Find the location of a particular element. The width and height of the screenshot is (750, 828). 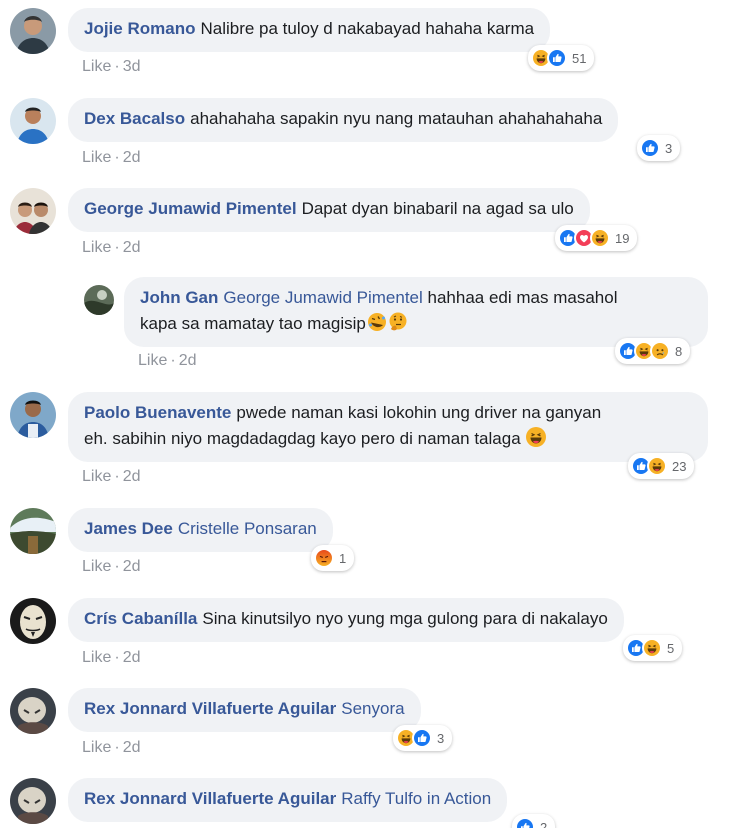

comment-bubble: Rex Jonnard Villafuerte Aguilar Senyora is located at coordinates (244, 710).